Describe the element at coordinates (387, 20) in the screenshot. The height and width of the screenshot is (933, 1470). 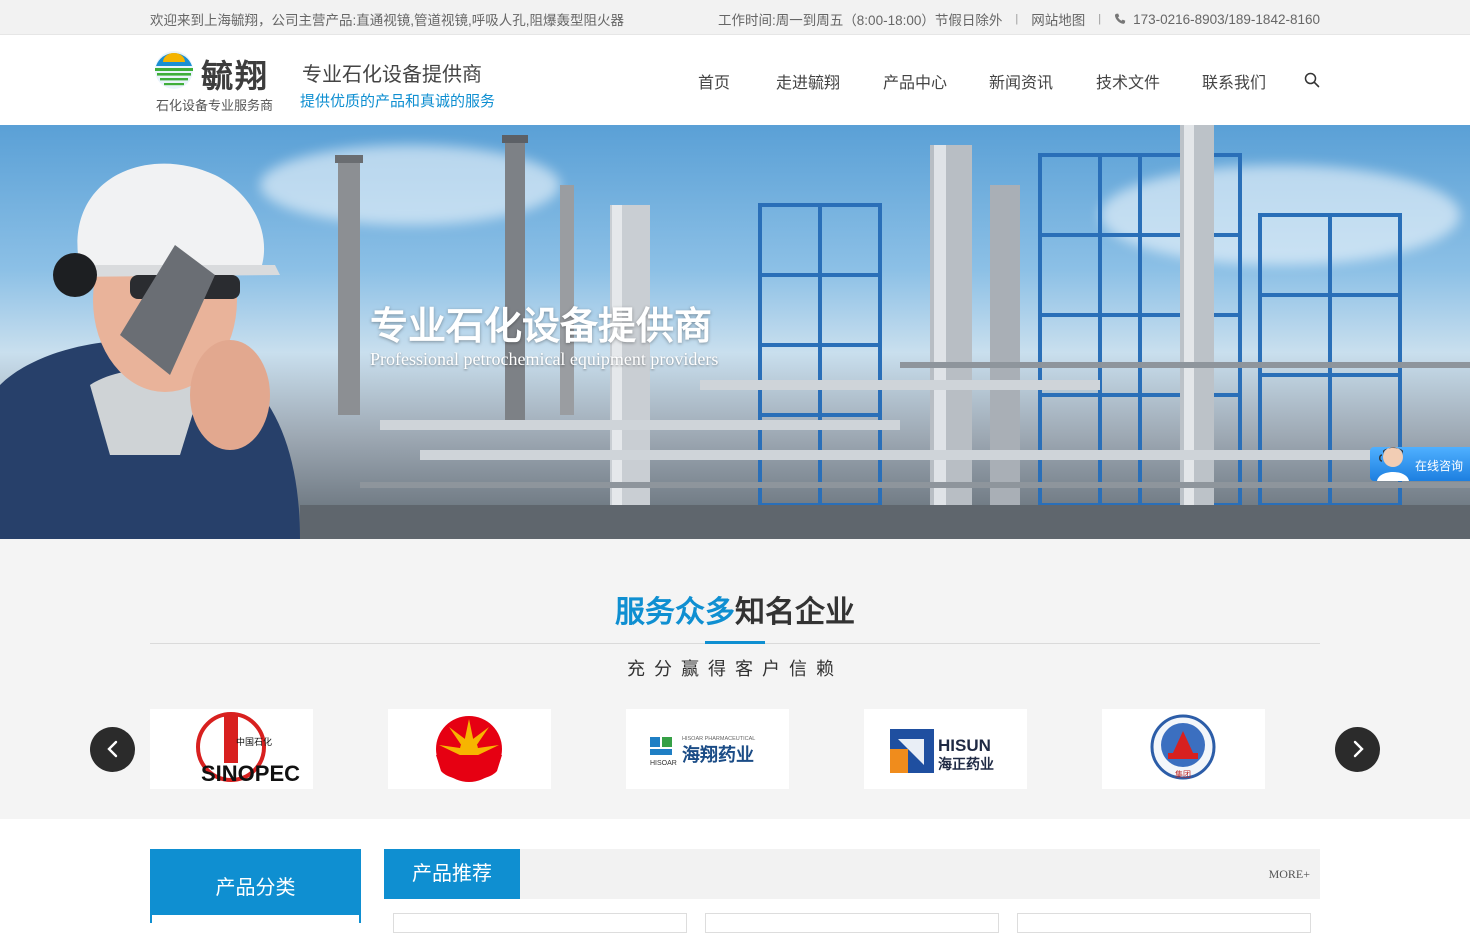
I see `welcome-text: 欢迎来到上海毓翔，公司主营产品:直通视镜,管道视镜,呼吸人孔,阻爆轰型阻火器` at that location.